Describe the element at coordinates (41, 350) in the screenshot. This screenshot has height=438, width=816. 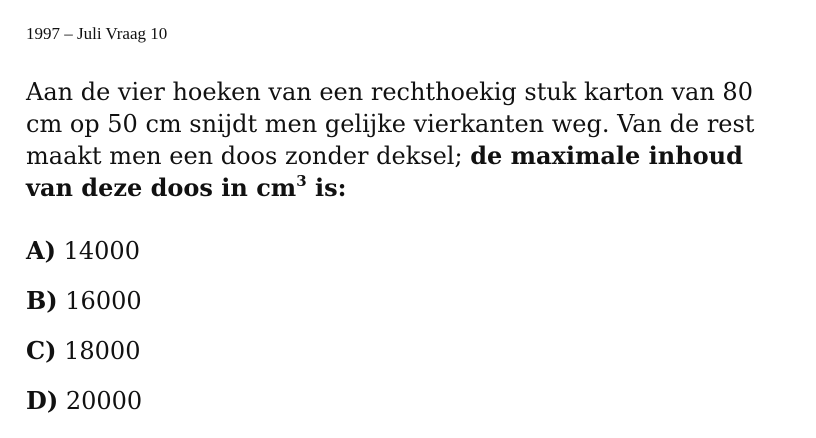
I see `option-letter: C)` at that location.